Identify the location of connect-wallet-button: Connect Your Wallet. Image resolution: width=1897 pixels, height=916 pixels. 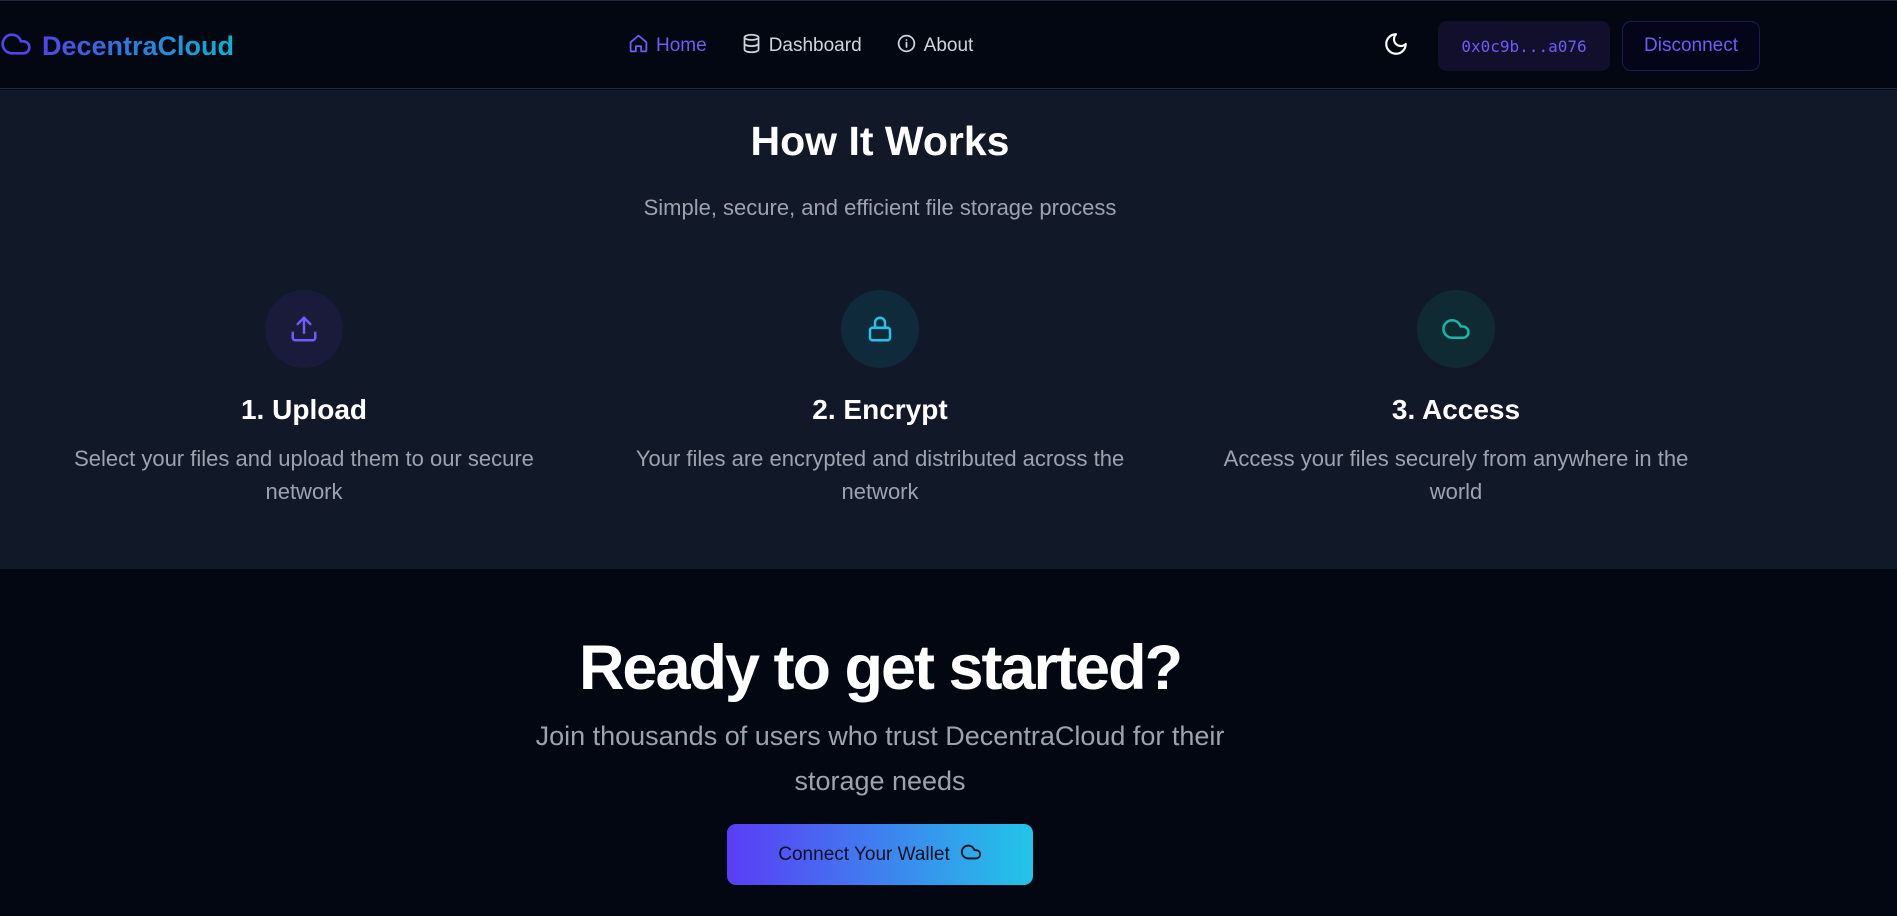
(880, 854).